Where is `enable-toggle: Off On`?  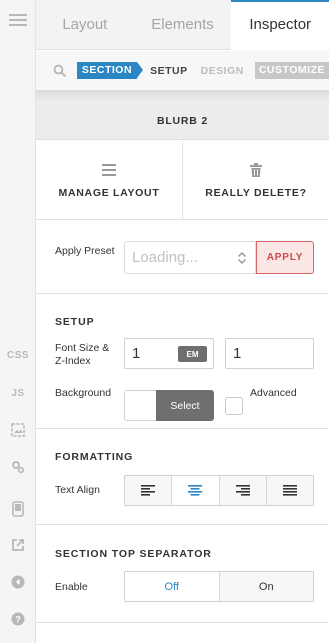
enable-toggle: Off On is located at coordinates (219, 586).